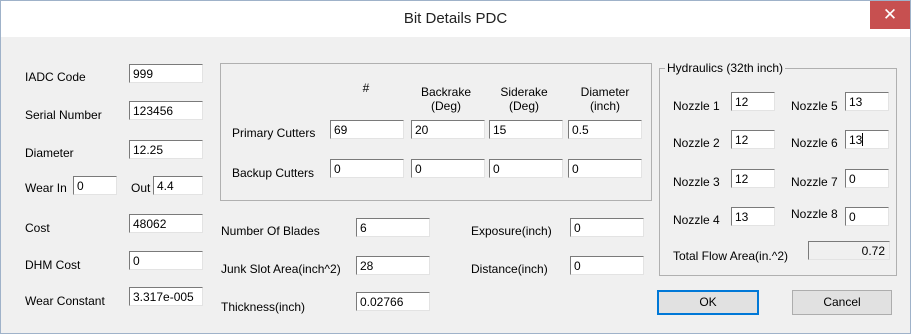  Describe the element at coordinates (696, 106) in the screenshot. I see `nozzle-1-label: Nozzle 1` at that location.